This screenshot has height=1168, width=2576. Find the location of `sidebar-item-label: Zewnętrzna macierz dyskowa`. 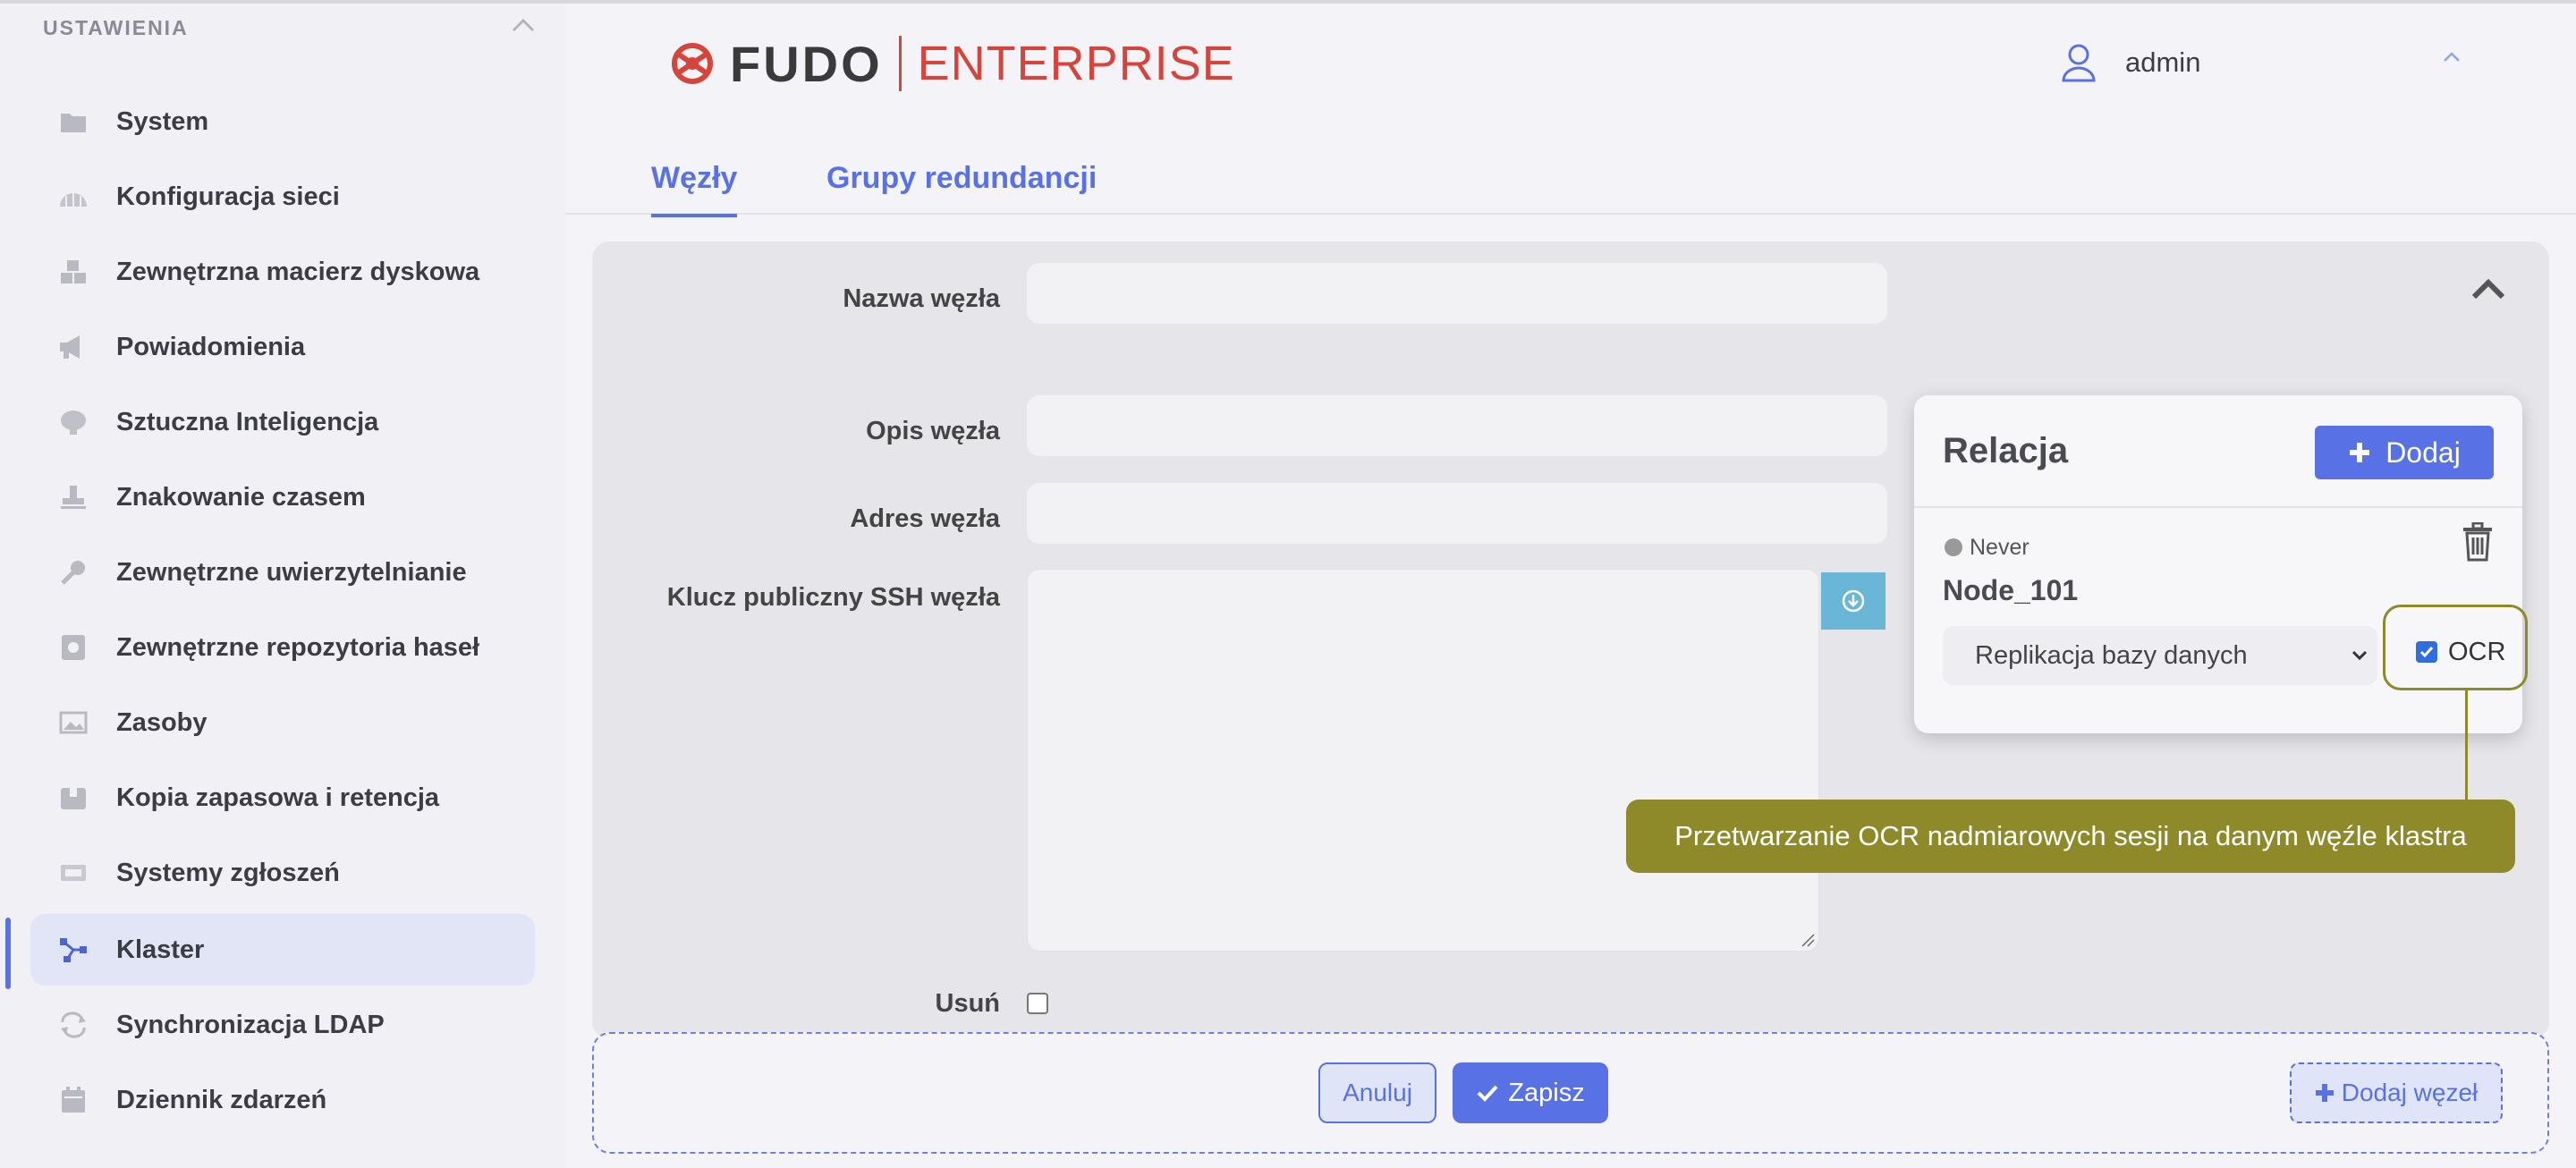

sidebar-item-label: Zewnętrzna macierz dyskowa is located at coordinates (298, 271).